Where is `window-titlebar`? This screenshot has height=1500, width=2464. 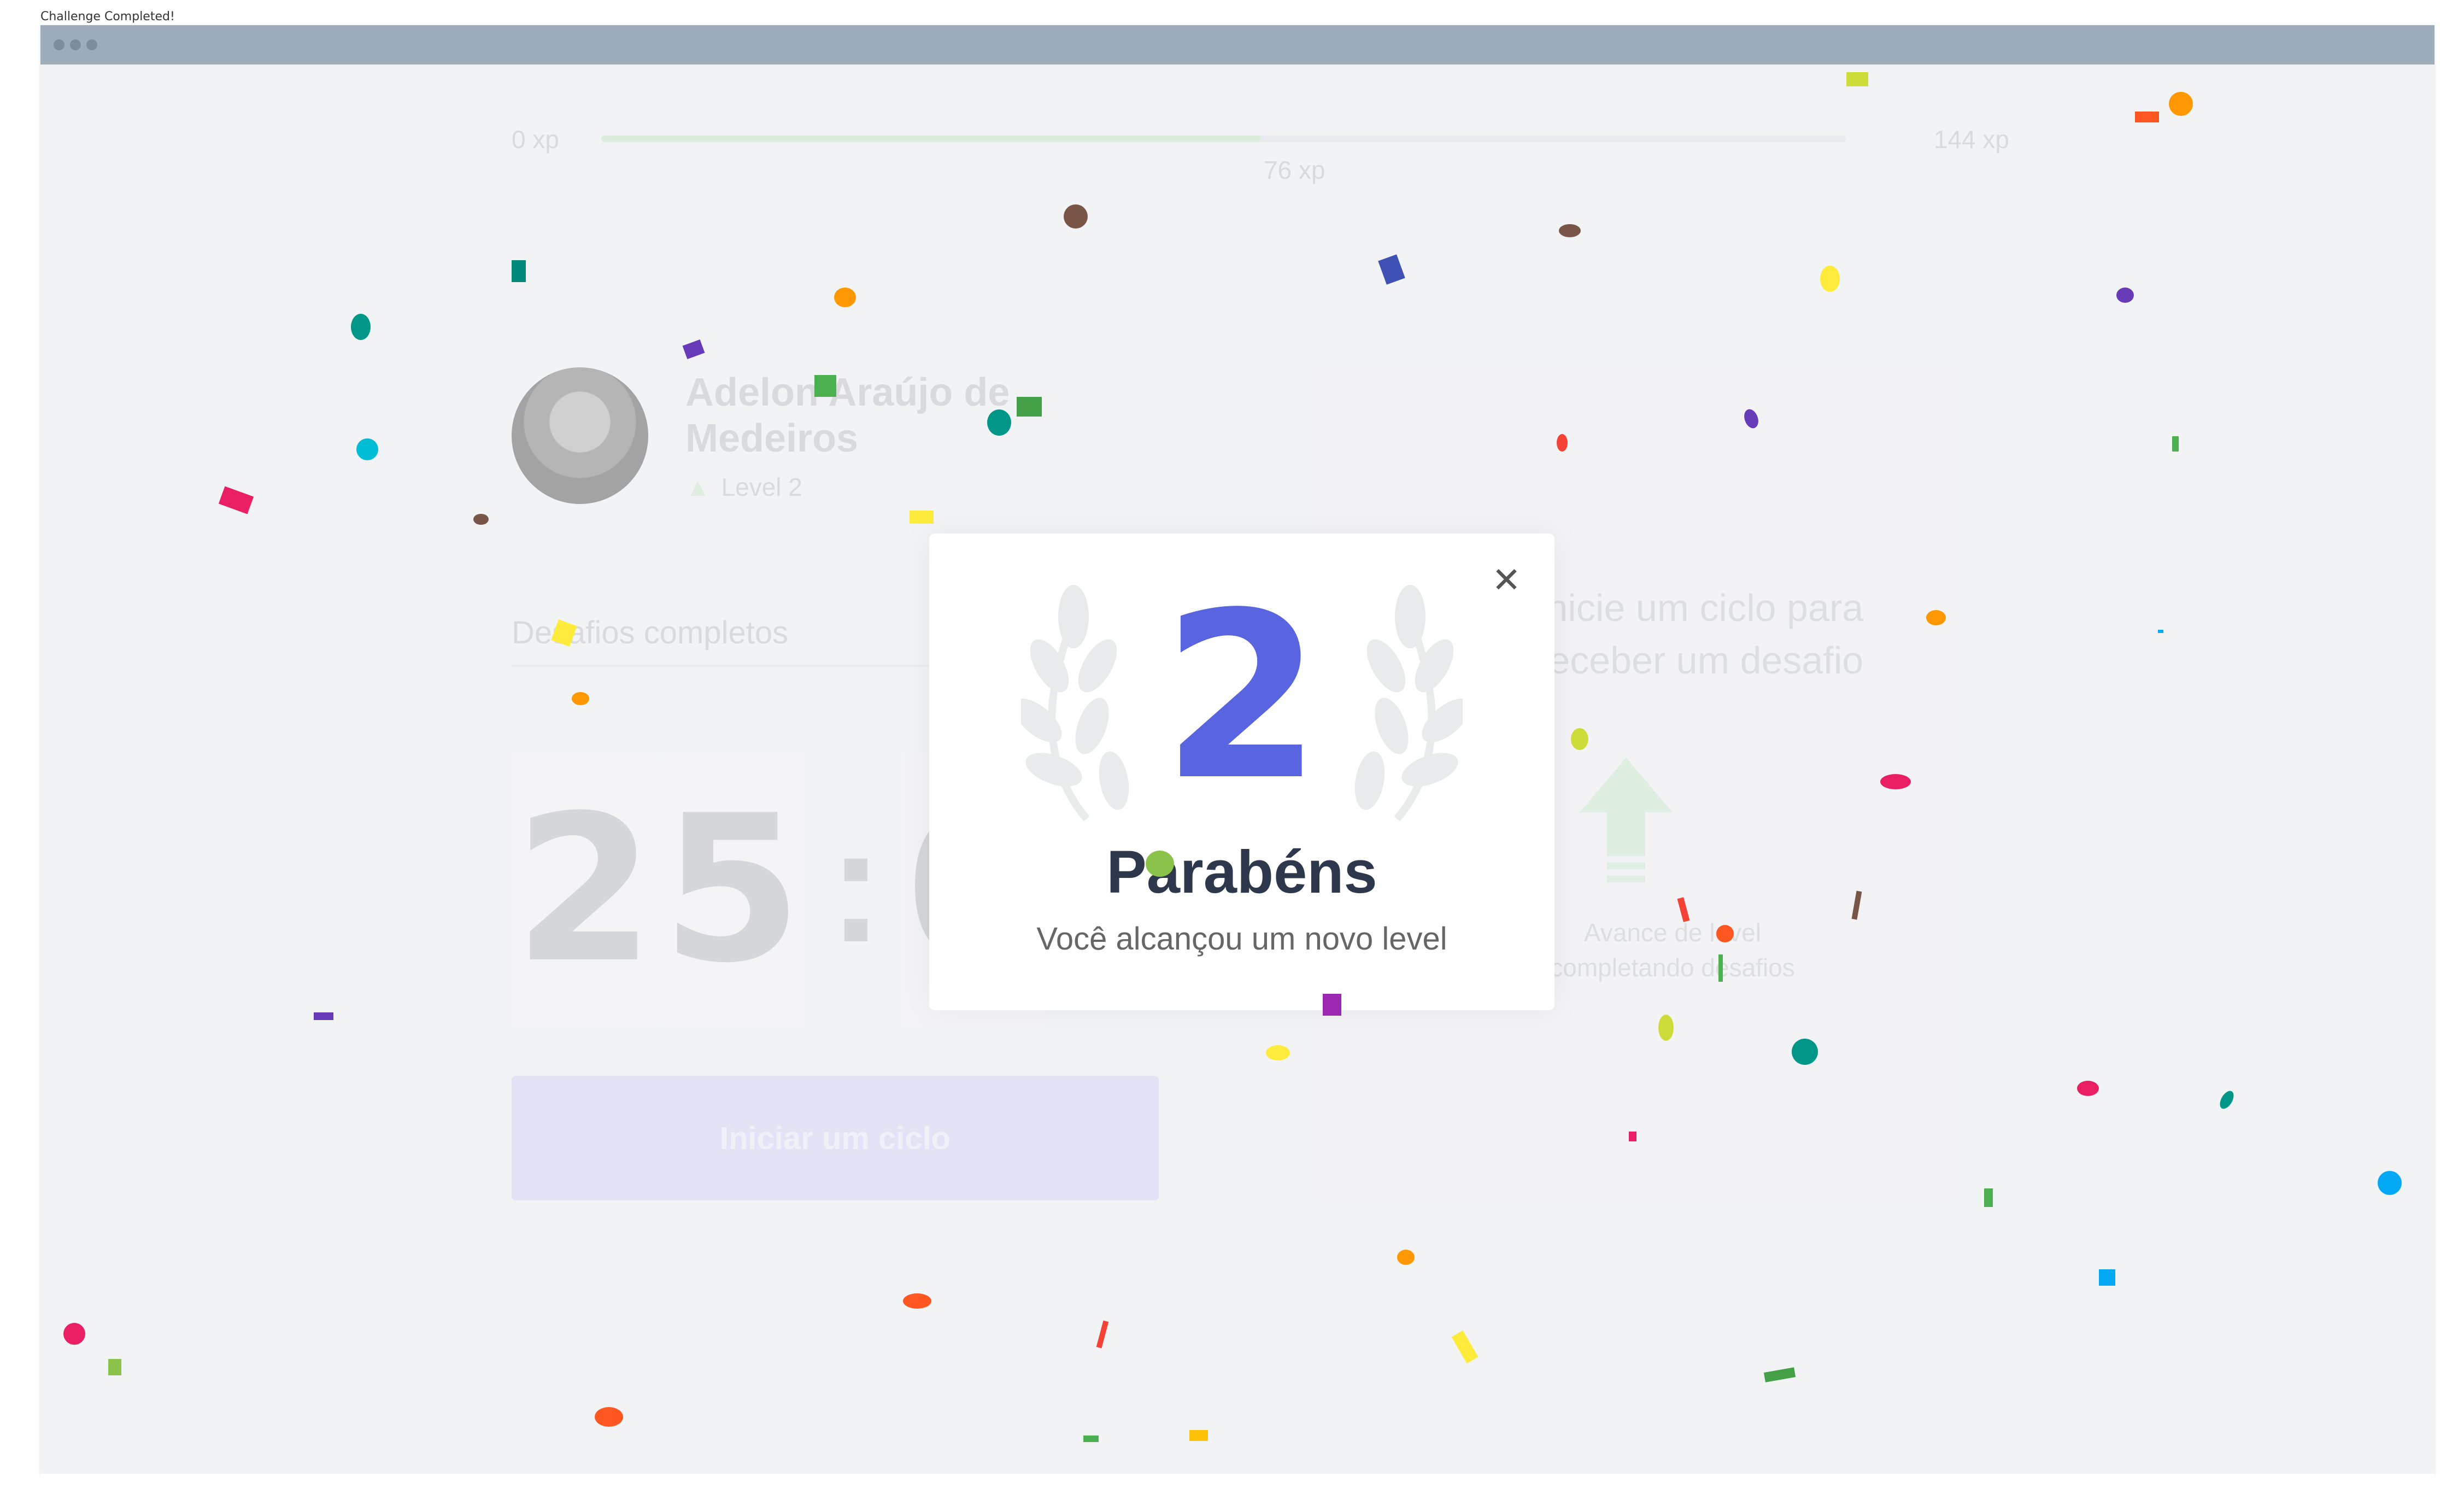 window-titlebar is located at coordinates (1237, 45).